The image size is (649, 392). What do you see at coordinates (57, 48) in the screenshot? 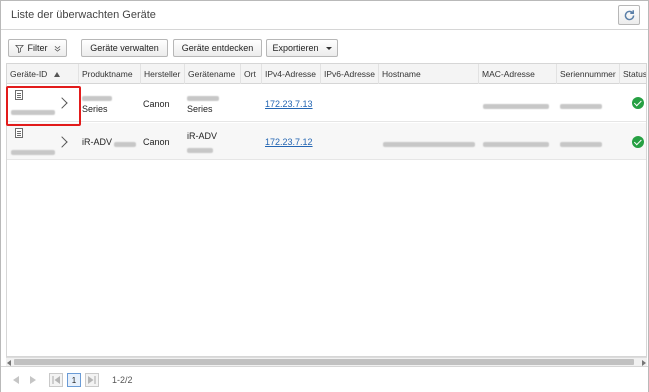
I see `double-chevron-down-icon` at bounding box center [57, 48].